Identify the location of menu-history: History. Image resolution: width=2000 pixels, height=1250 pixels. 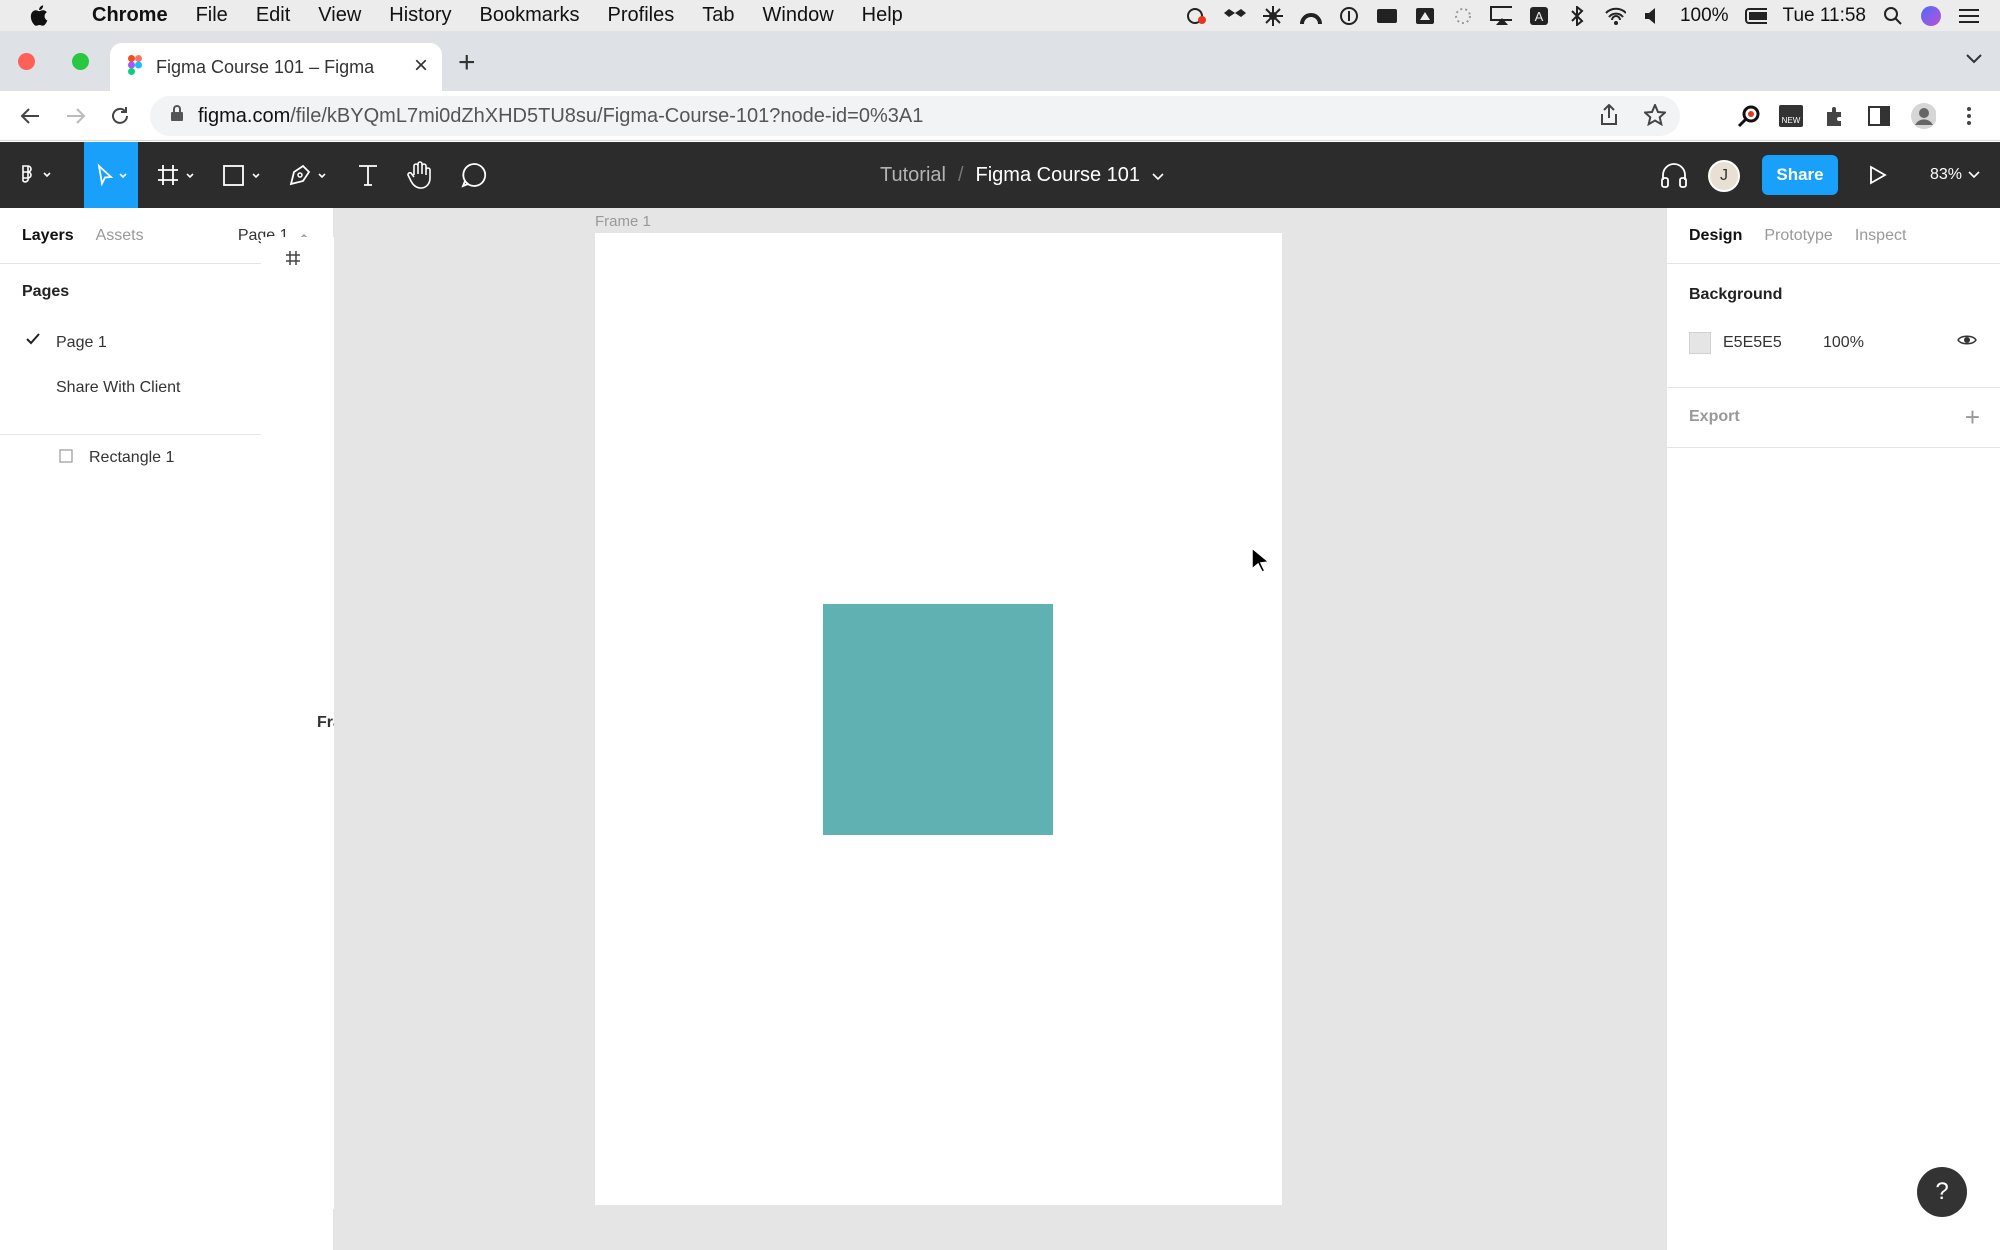
(420, 15).